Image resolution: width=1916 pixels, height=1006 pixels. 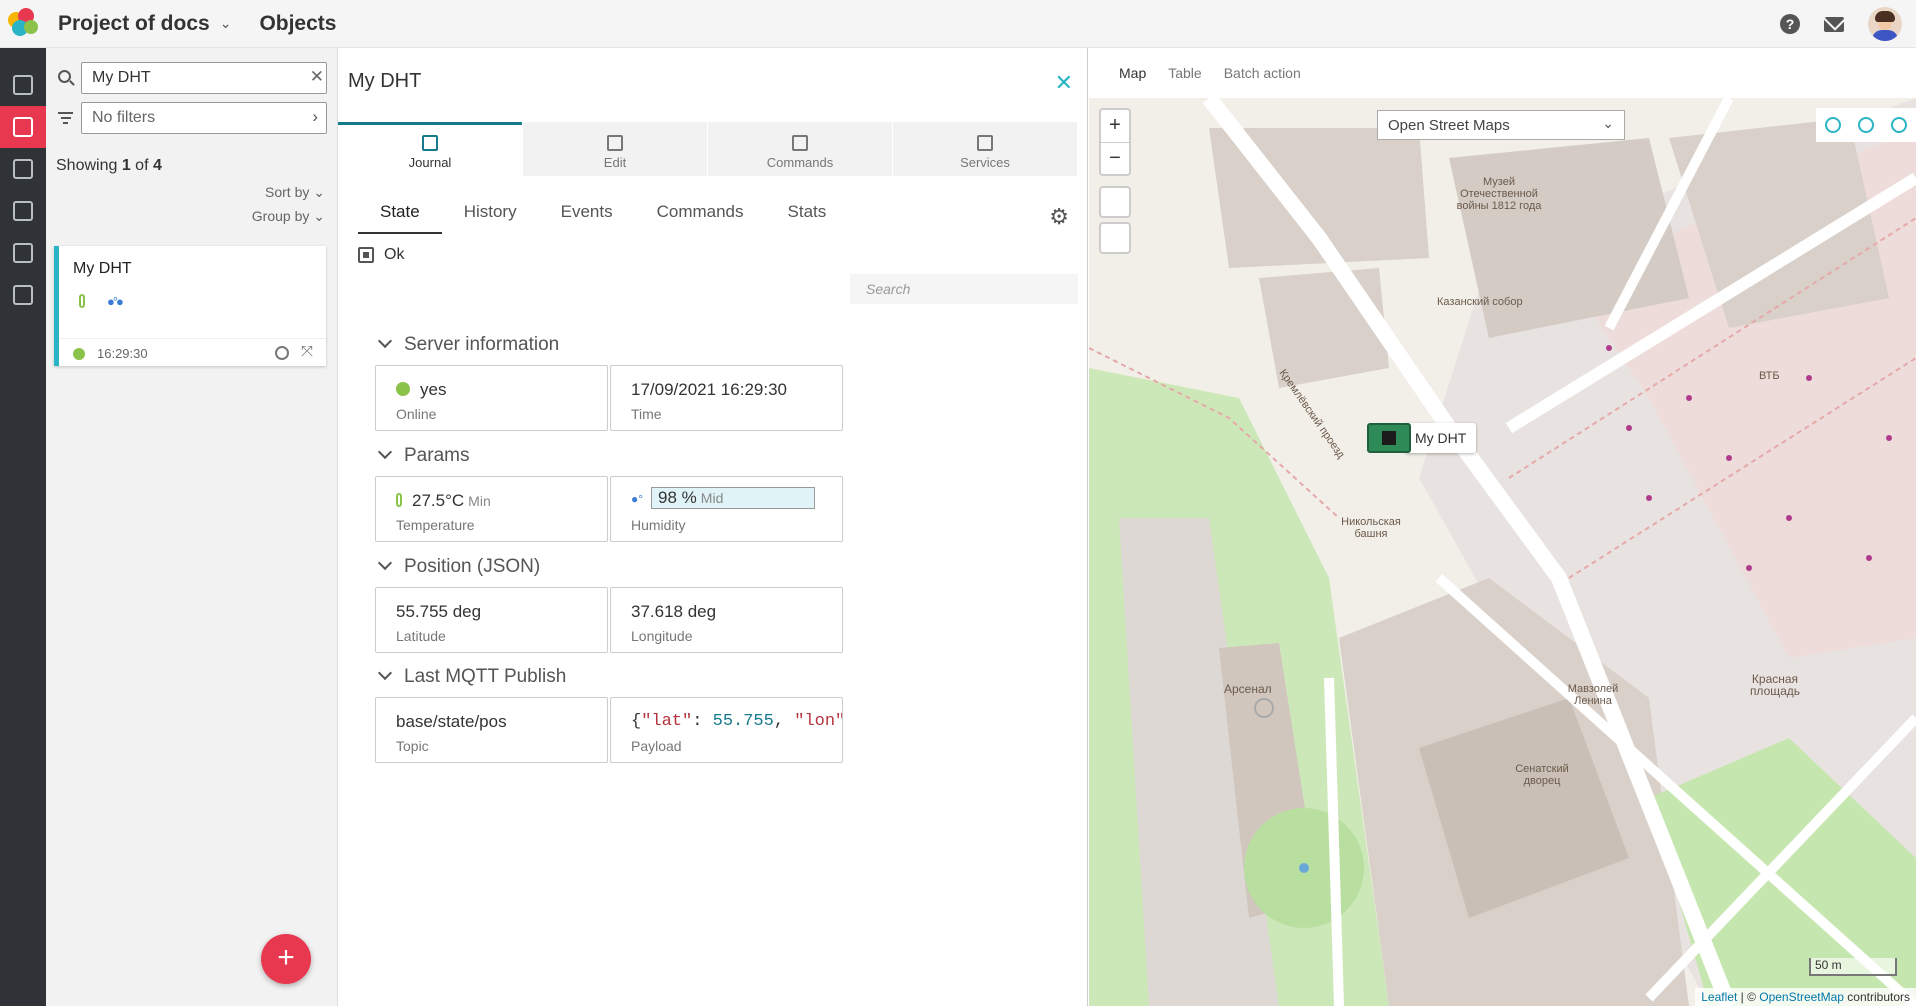 I want to click on map-tools, so click(x=1866, y=125).